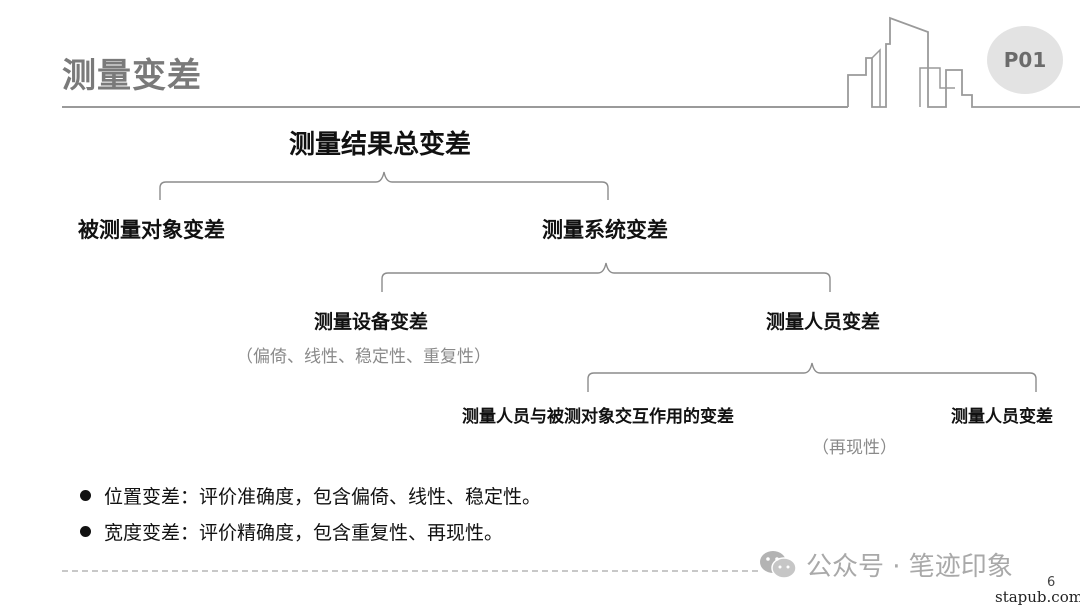  I want to click on reproducibility-note: （再现性）, so click(854, 448).